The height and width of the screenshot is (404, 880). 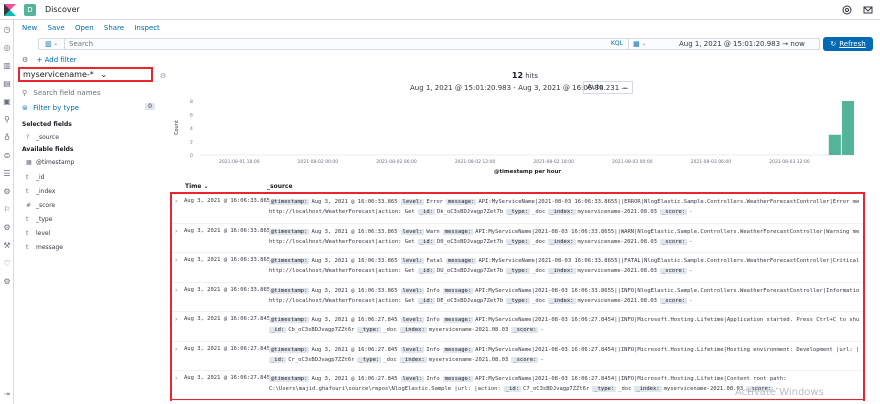 I want to click on field-item: t _type, so click(x=39, y=219).